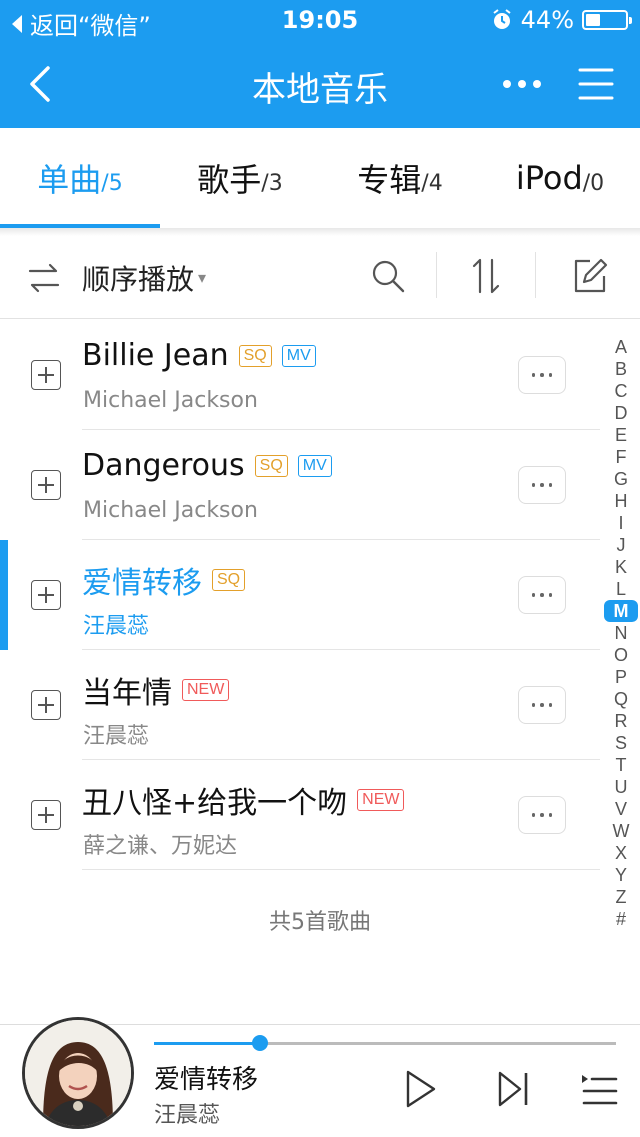  What do you see at coordinates (155, 355) in the screenshot?
I see `song-title: Billie Jean` at bounding box center [155, 355].